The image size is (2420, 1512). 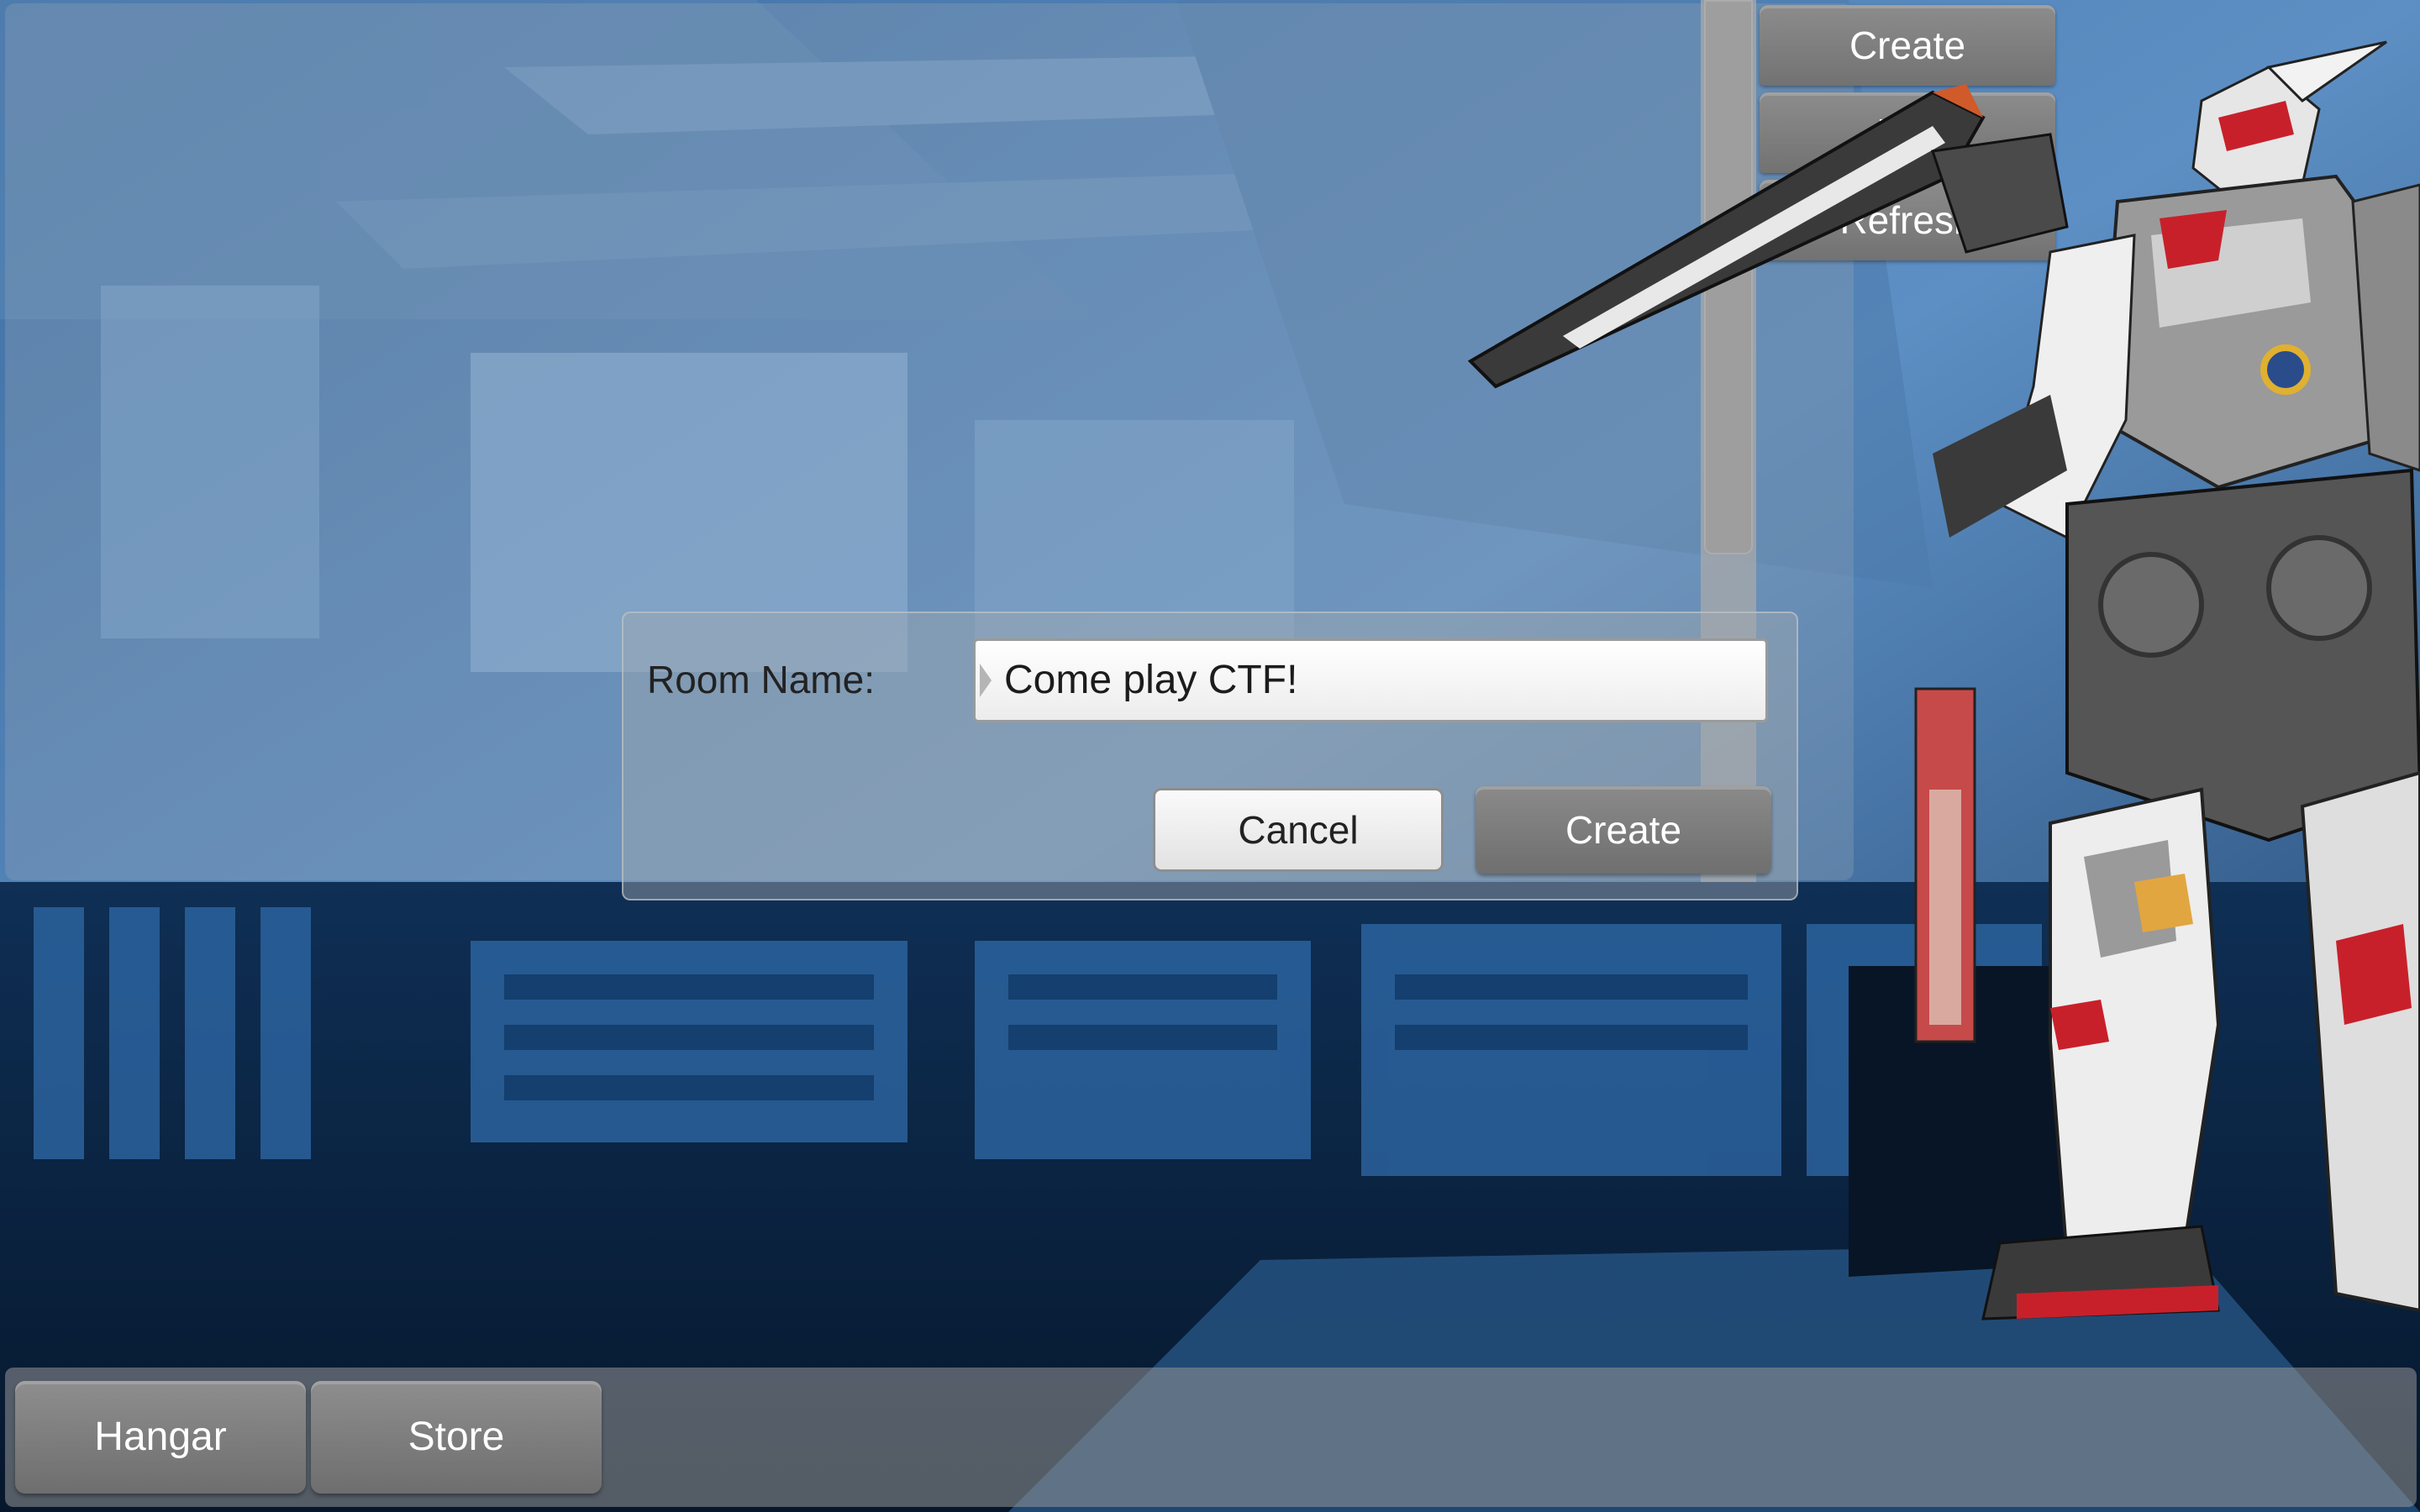 I want to click on store-button: Store, so click(x=456, y=1437).